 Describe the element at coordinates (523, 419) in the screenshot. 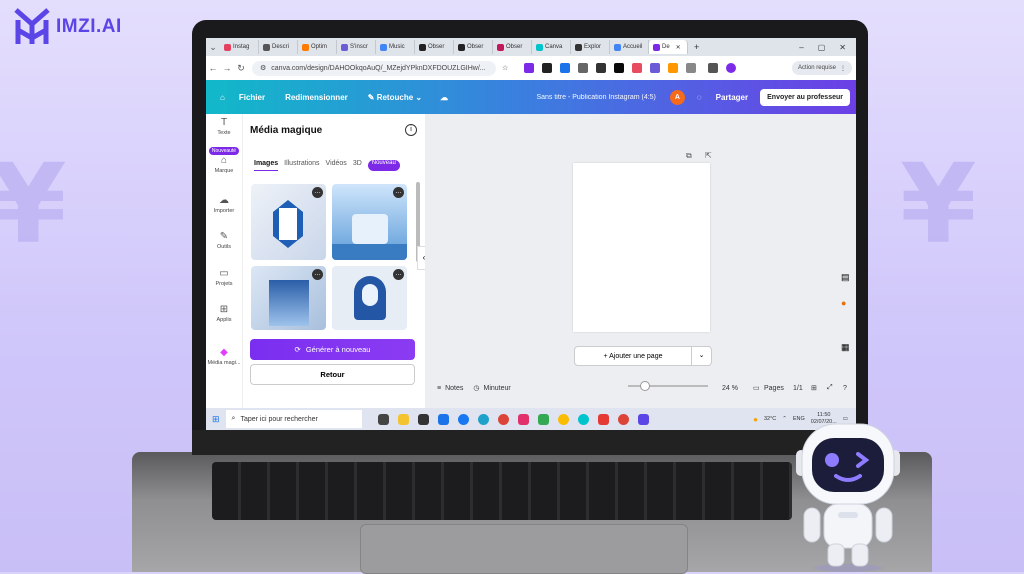

I see `instagram-icon` at that location.